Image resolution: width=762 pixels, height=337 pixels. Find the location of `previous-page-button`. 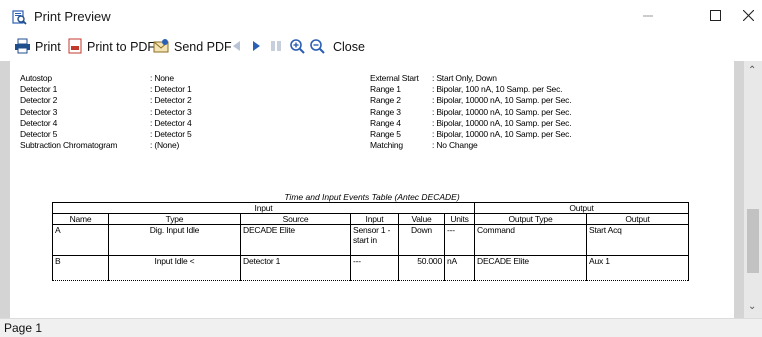

previous-page-button is located at coordinates (238, 47).